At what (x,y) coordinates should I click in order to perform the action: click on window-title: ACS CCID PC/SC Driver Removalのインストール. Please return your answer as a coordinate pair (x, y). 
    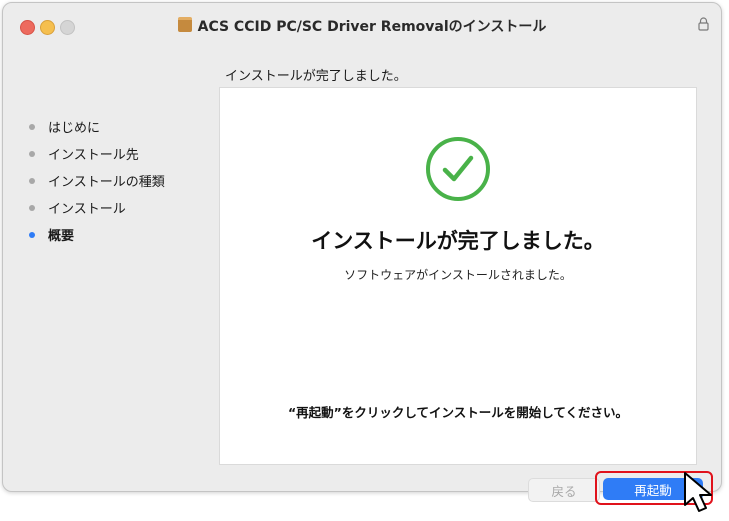
    Looking at the image, I should click on (362, 26).